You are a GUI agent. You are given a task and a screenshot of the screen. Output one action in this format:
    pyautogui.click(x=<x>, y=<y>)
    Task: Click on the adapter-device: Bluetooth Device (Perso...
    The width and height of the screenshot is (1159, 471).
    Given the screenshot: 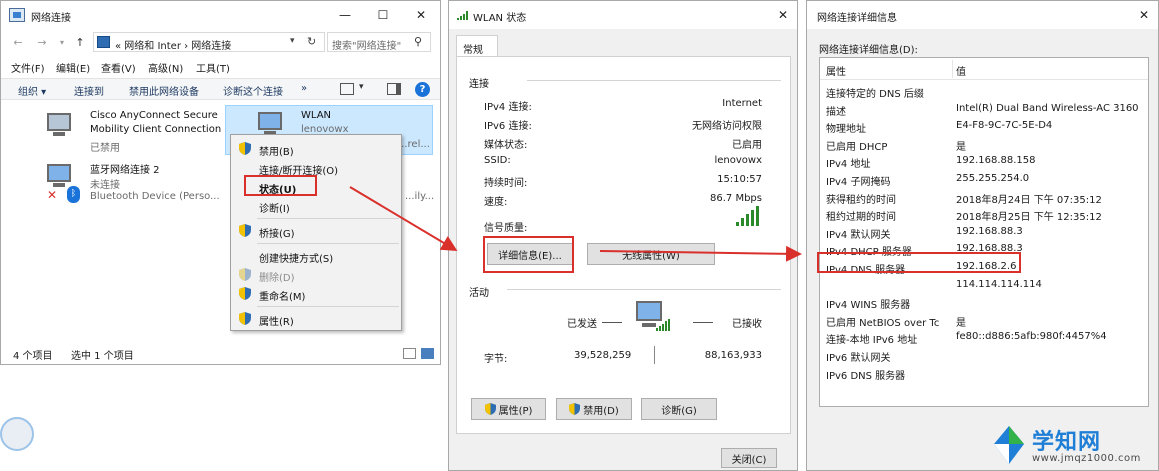 What is the action you would take?
    pyautogui.click(x=155, y=196)
    